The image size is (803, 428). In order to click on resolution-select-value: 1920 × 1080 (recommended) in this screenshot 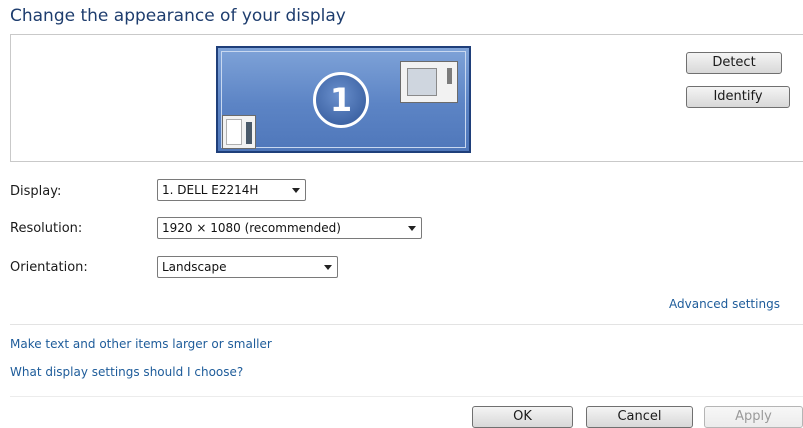, I will do `click(251, 228)`.